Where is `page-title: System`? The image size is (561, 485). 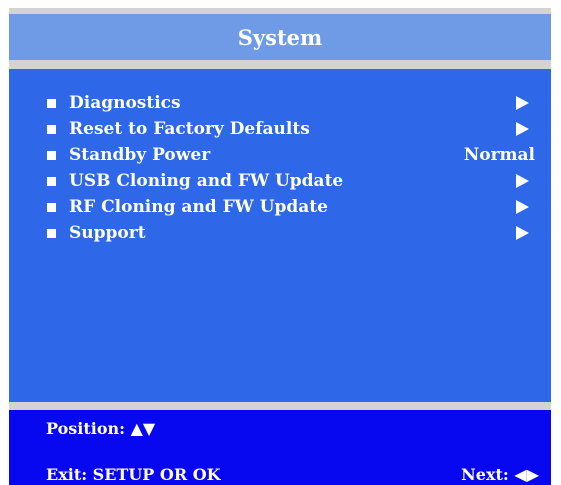
page-title: System is located at coordinates (280, 37).